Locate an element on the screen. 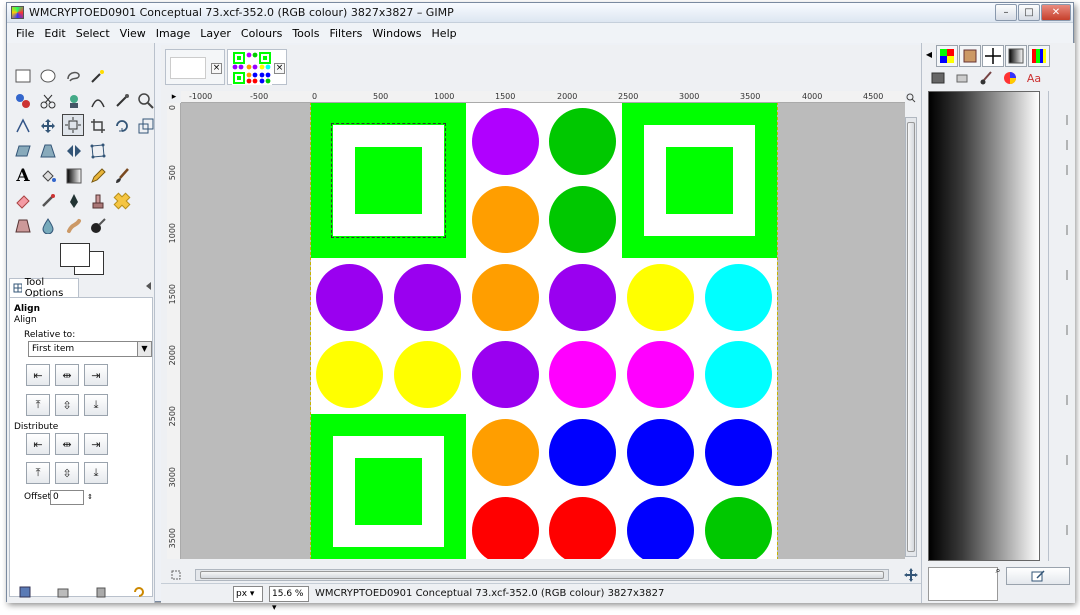 This screenshot has width=1080, height=615. unit-select: px ▾ is located at coordinates (248, 593).